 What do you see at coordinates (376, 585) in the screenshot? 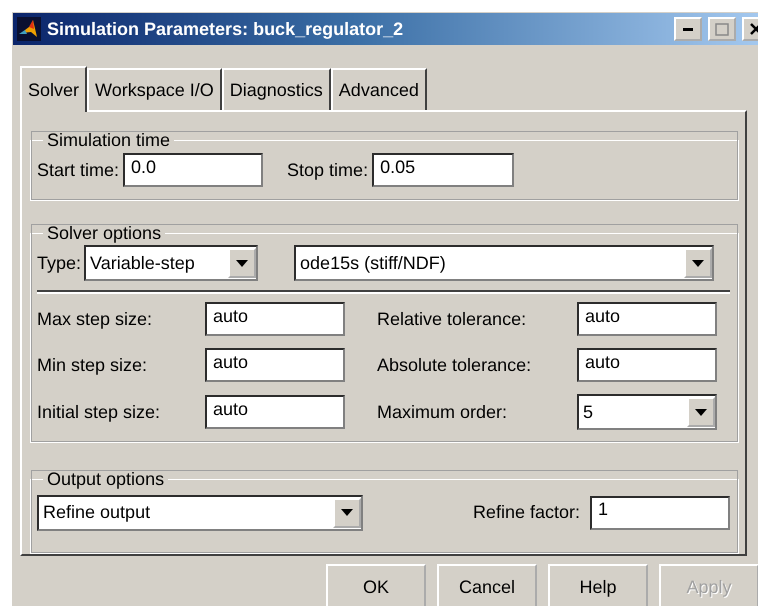
I see `dialog-button: OK` at bounding box center [376, 585].